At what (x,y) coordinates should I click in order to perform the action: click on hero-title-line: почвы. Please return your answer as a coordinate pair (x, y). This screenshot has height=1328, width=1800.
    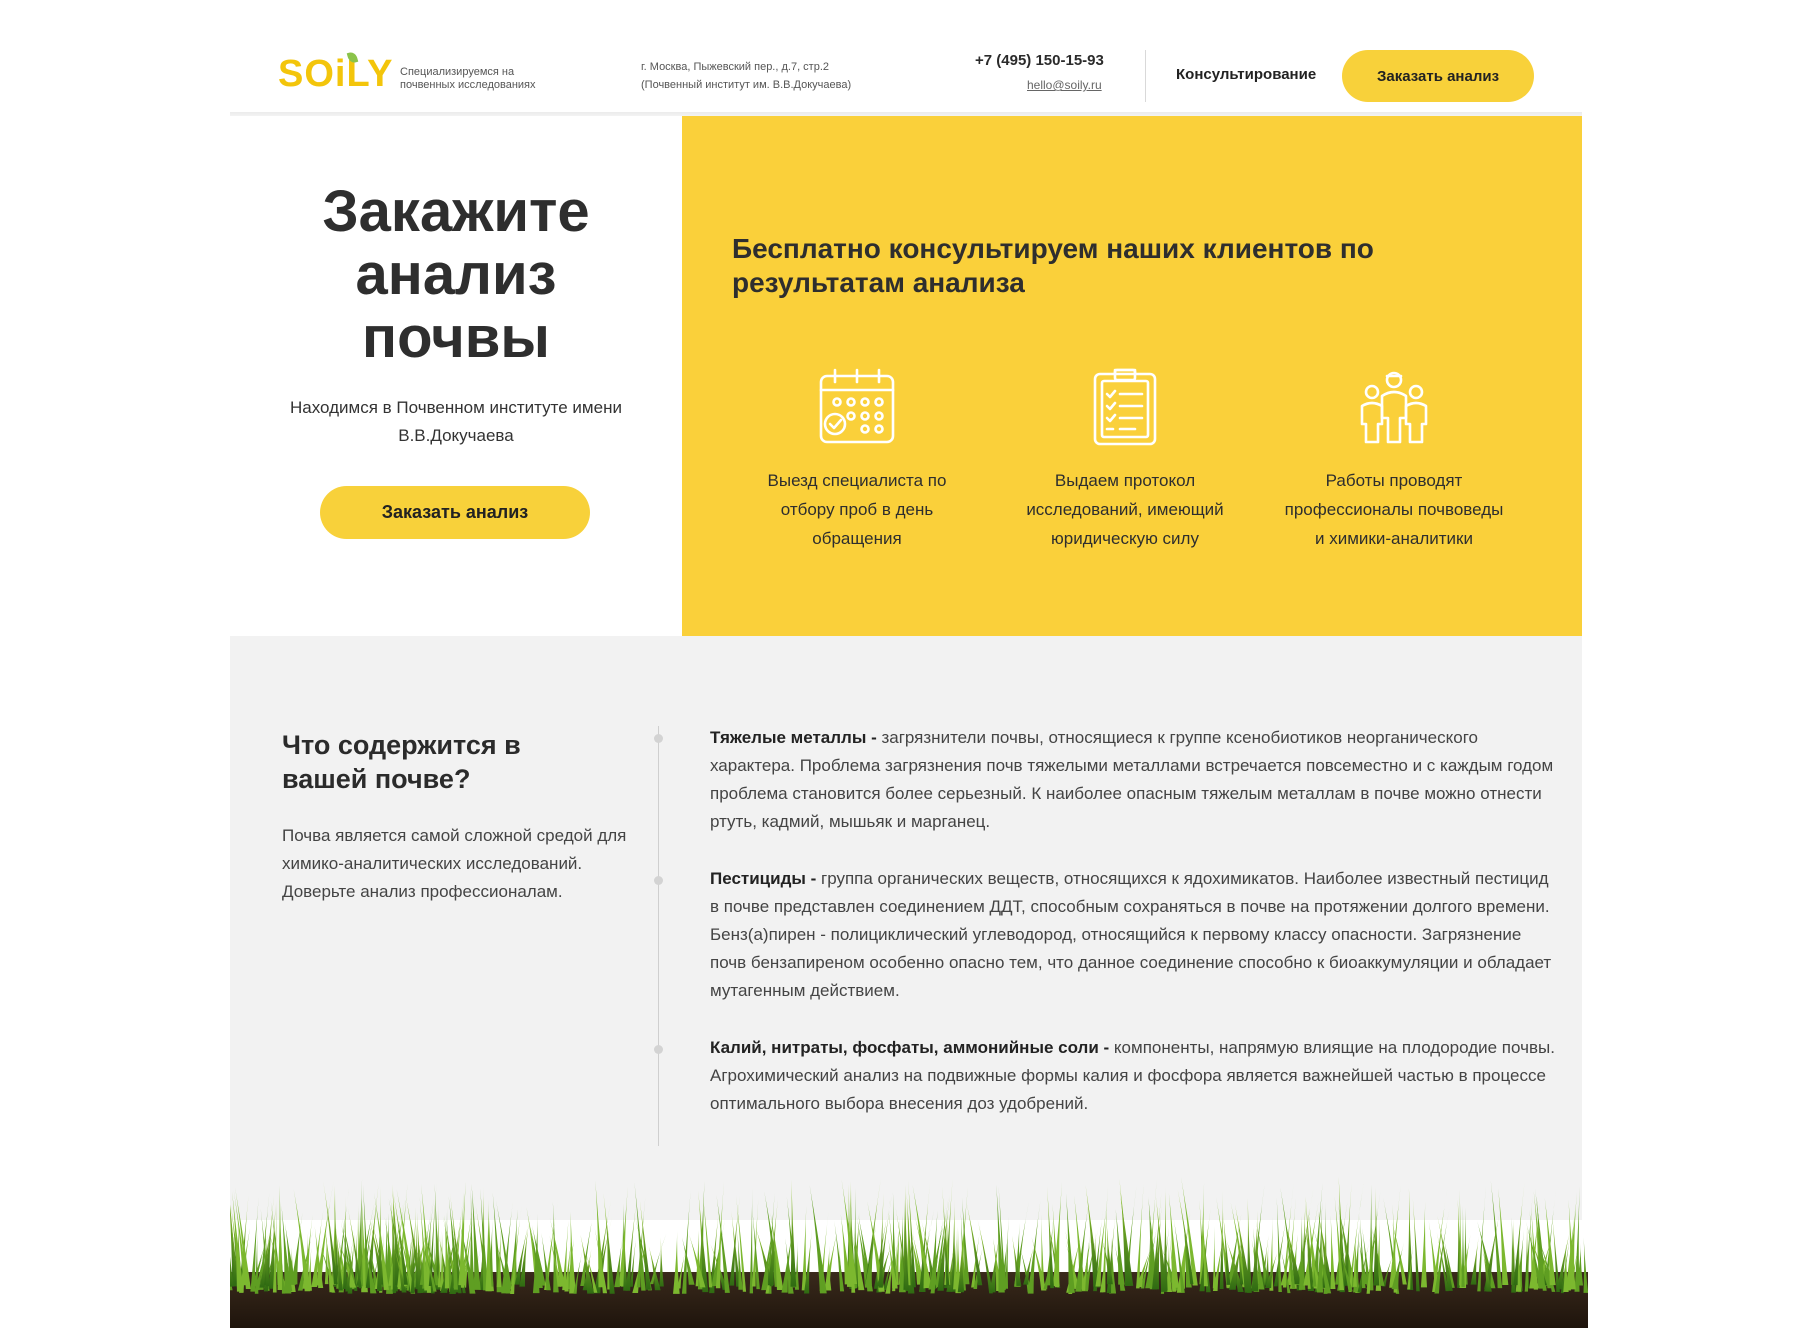
    Looking at the image, I should click on (456, 337).